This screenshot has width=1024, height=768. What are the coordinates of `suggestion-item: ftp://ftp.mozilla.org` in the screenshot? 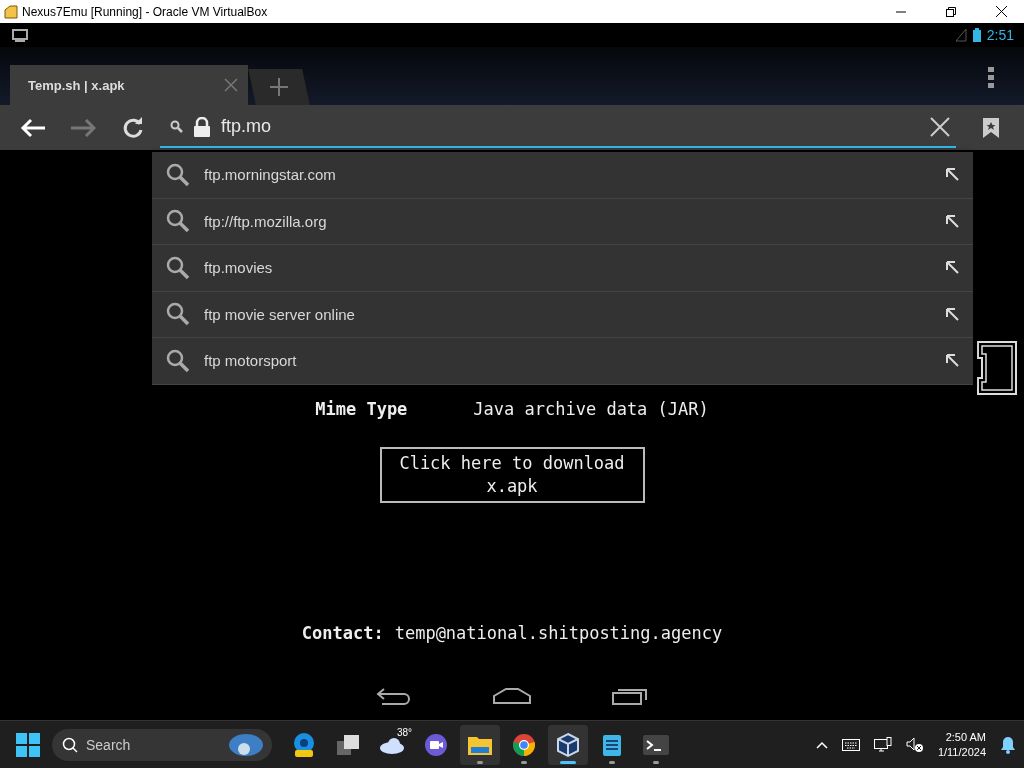 It's located at (562, 221).